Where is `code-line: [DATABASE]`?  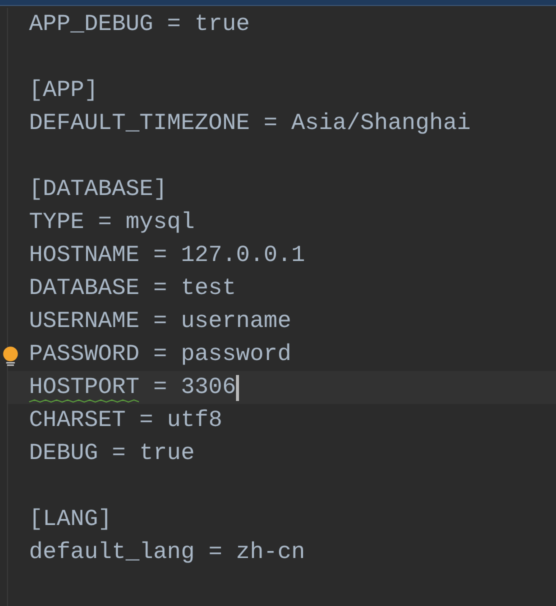
code-line: [DATABASE] is located at coordinates (98, 189).